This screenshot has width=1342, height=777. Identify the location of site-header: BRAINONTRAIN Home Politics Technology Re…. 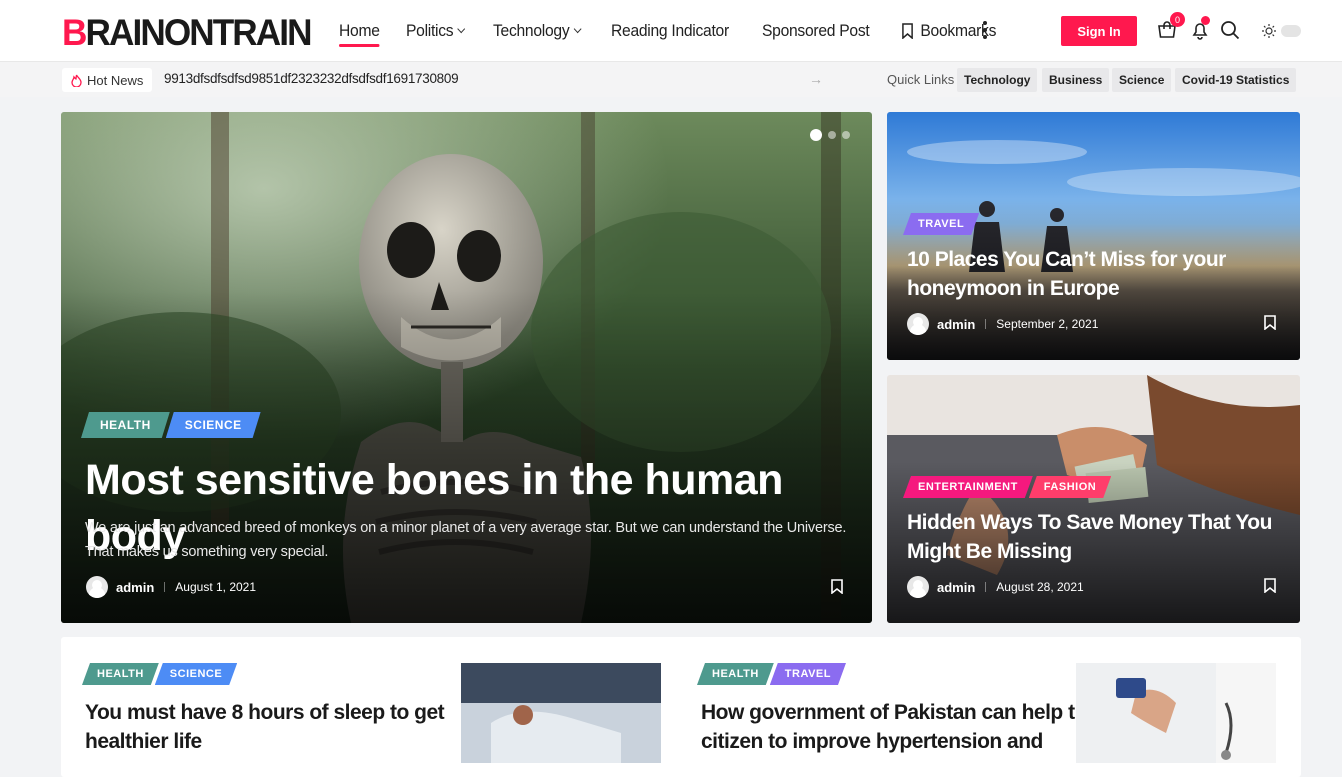
(671, 30).